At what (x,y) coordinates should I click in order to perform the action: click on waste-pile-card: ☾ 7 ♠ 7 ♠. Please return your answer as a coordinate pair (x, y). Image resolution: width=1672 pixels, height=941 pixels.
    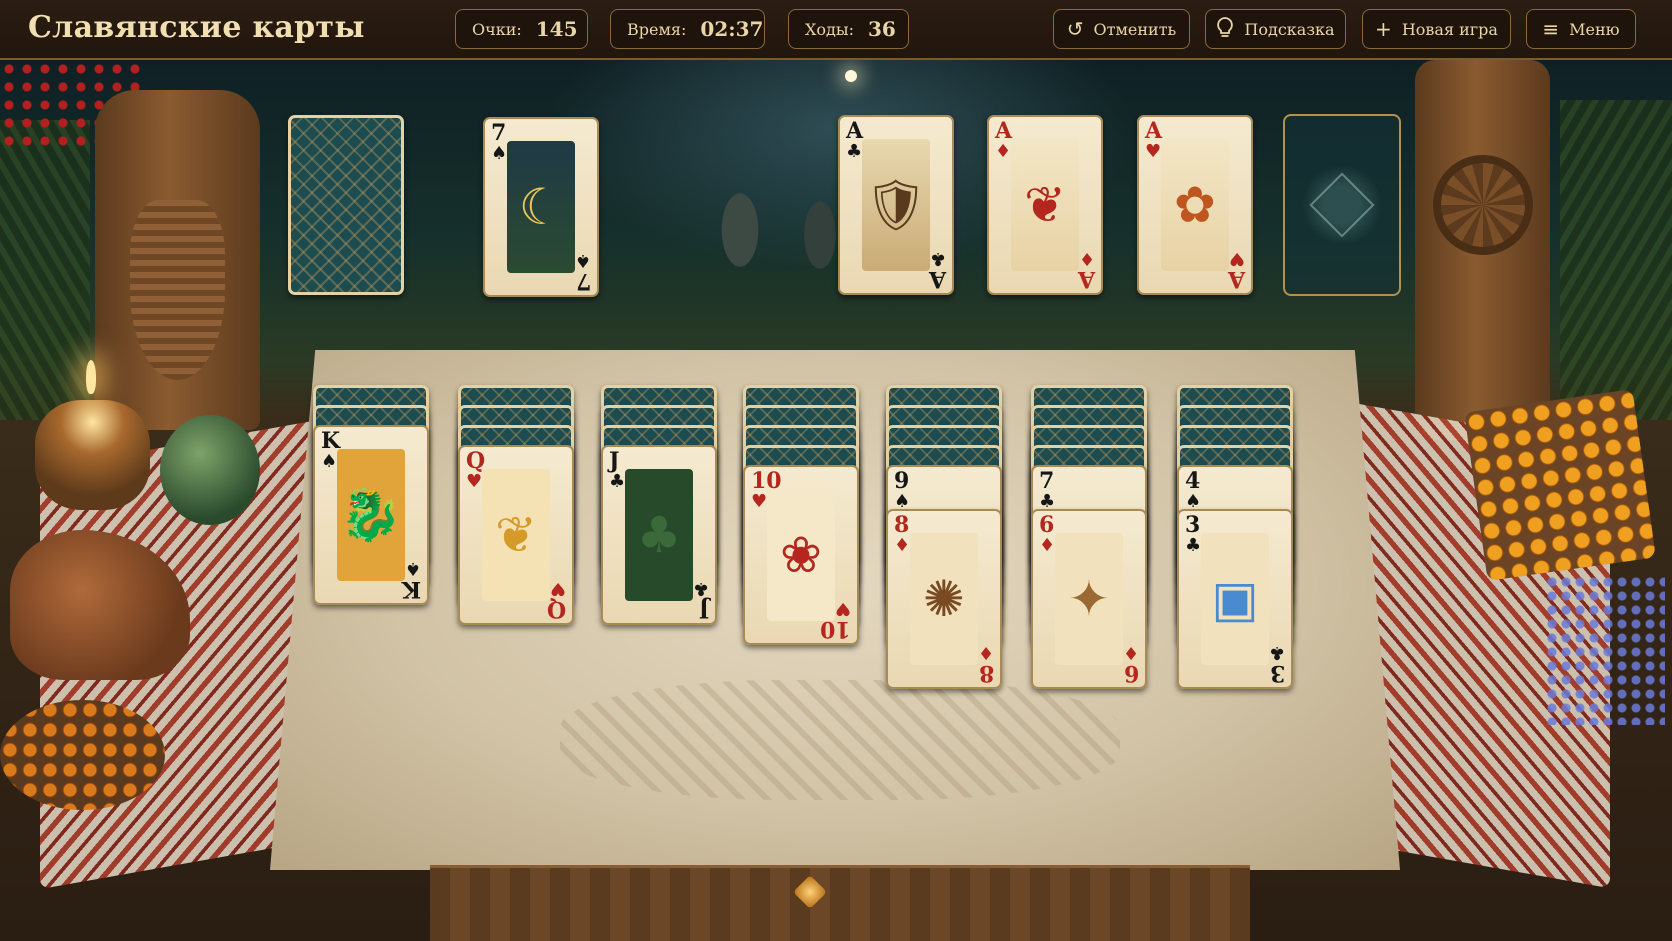
    Looking at the image, I should click on (541, 207).